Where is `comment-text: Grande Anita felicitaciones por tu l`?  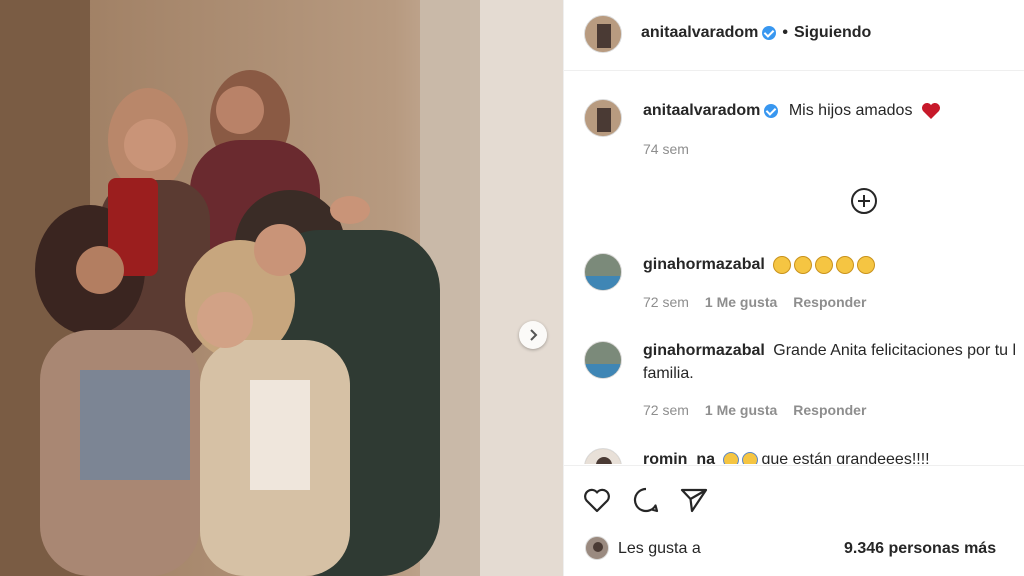
comment-text: Grande Anita felicitaciones por tu l is located at coordinates (895, 350).